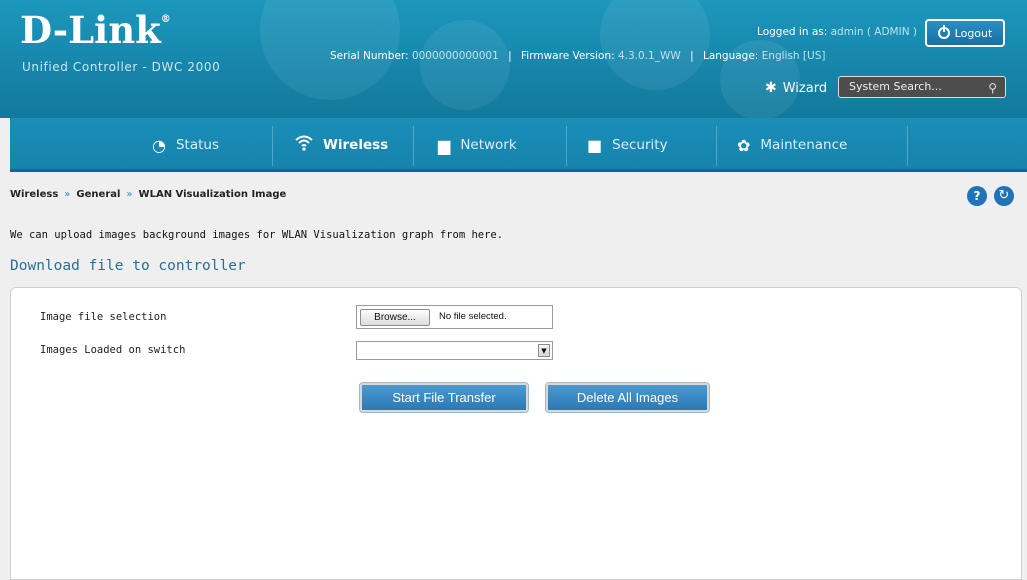 Image resolution: width=1027 pixels, height=580 pixels. What do you see at coordinates (771, 88) in the screenshot?
I see `wand-icon: ✱` at bounding box center [771, 88].